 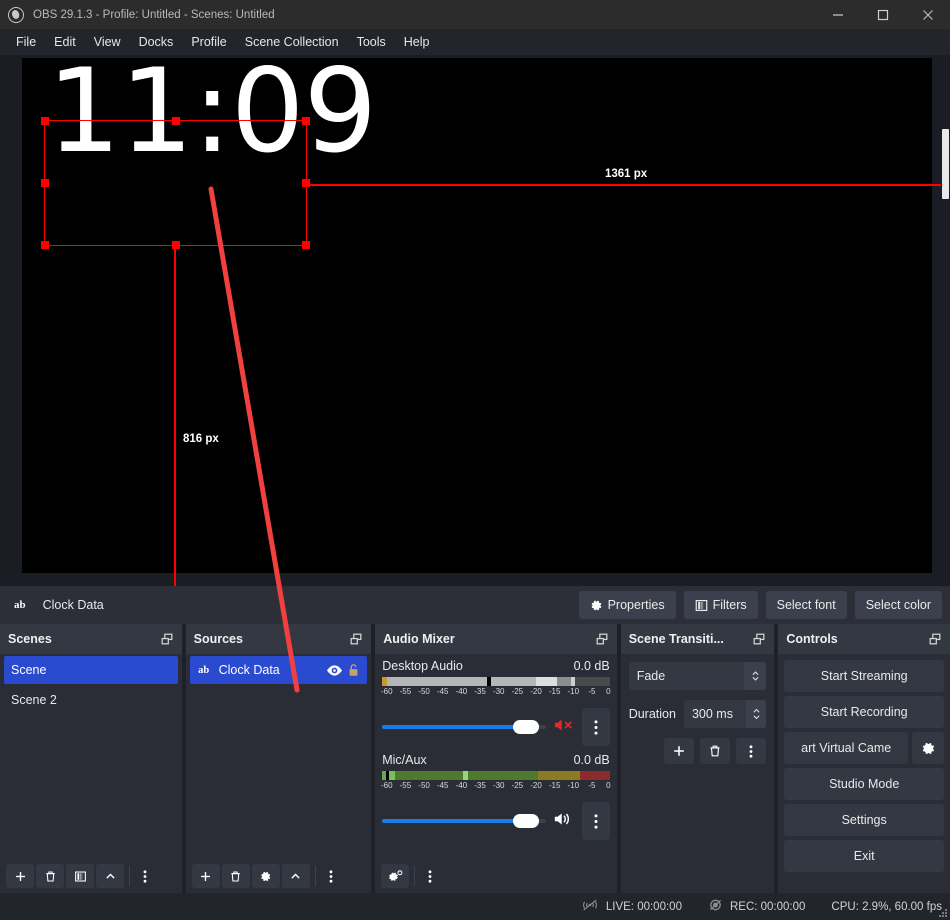 What do you see at coordinates (65, 42) in the screenshot?
I see `menu-item-edit: Edit` at bounding box center [65, 42].